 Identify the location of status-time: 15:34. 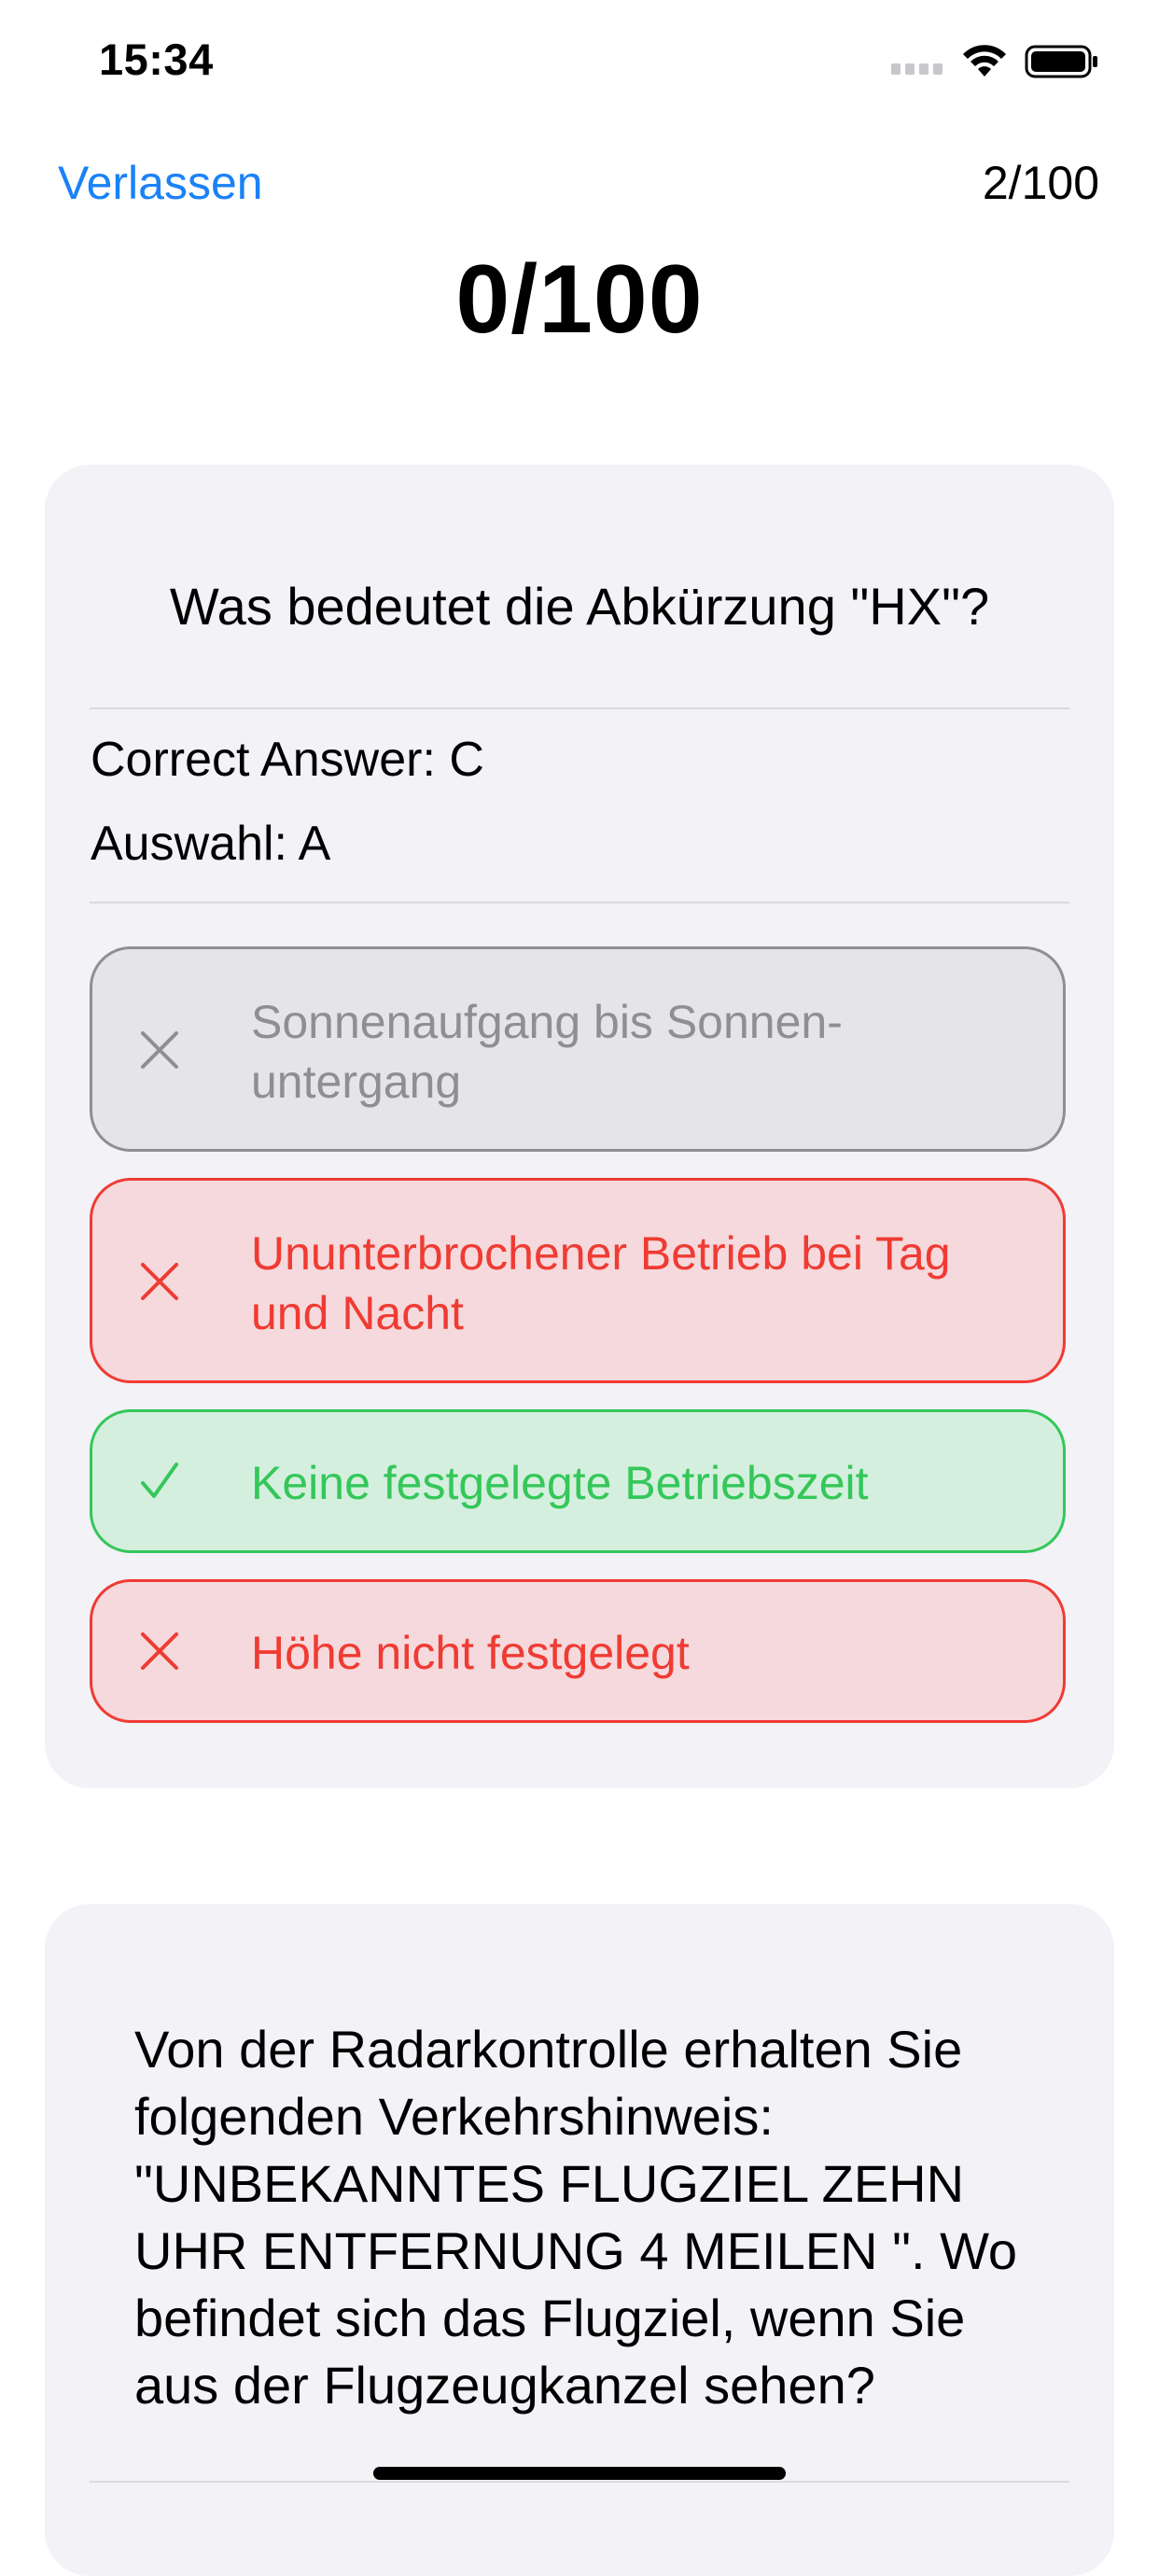
(156, 59).